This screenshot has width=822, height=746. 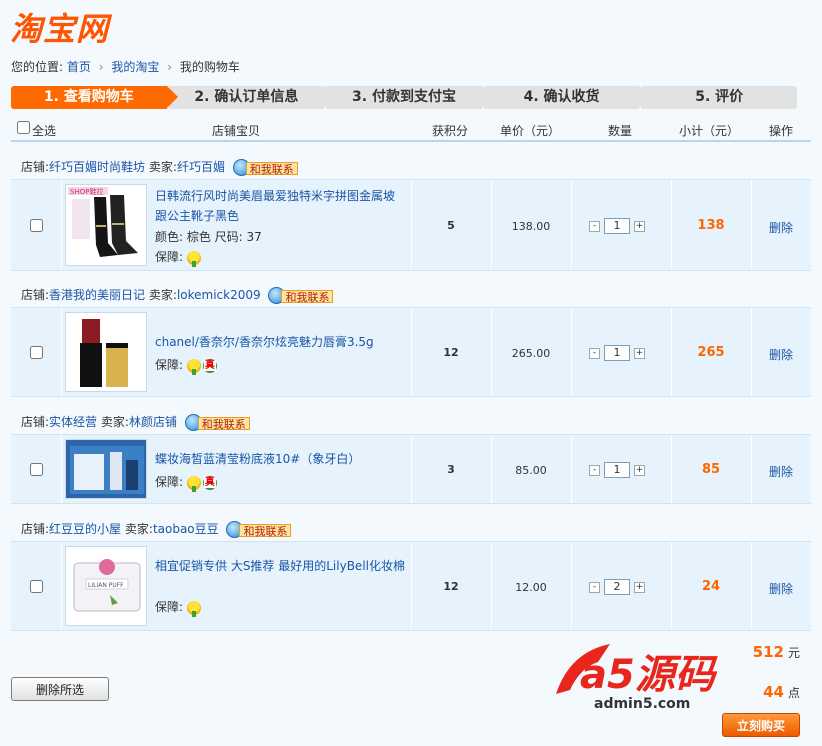 What do you see at coordinates (793, 653) in the screenshot?
I see `total-price-unit: 元` at bounding box center [793, 653].